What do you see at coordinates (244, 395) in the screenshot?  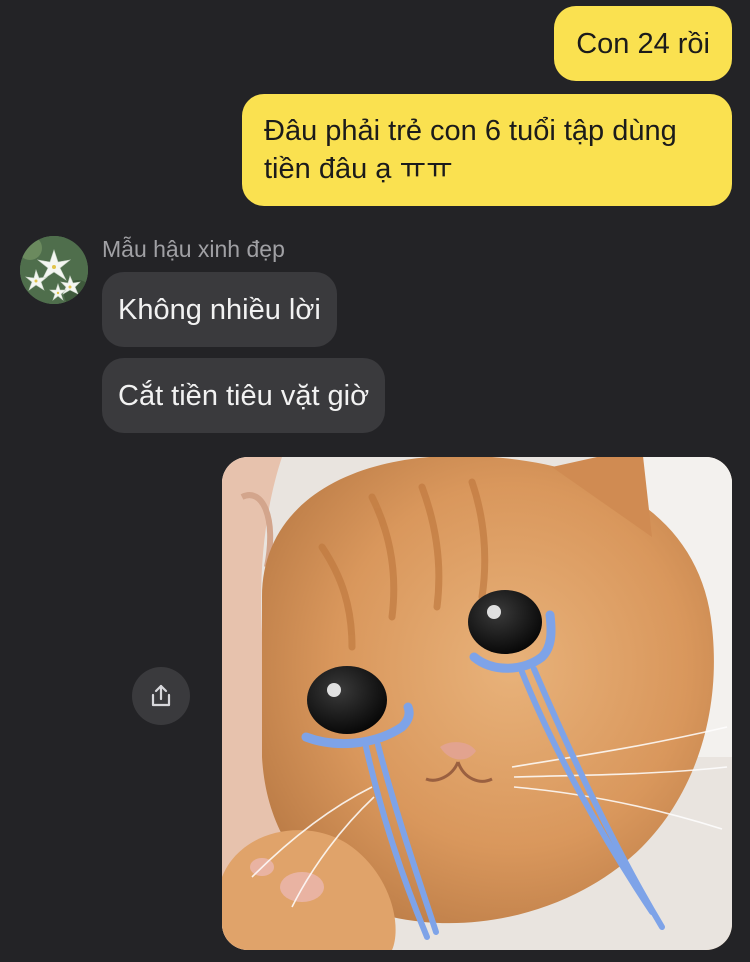 I see `incoming-message-bubble: Cắt tiền tiêu vặt giờ` at bounding box center [244, 395].